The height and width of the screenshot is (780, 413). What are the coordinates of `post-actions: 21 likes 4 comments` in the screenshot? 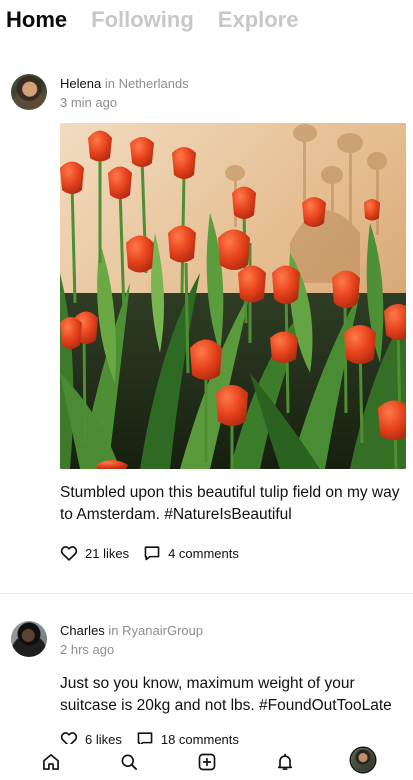 It's located at (156, 553).